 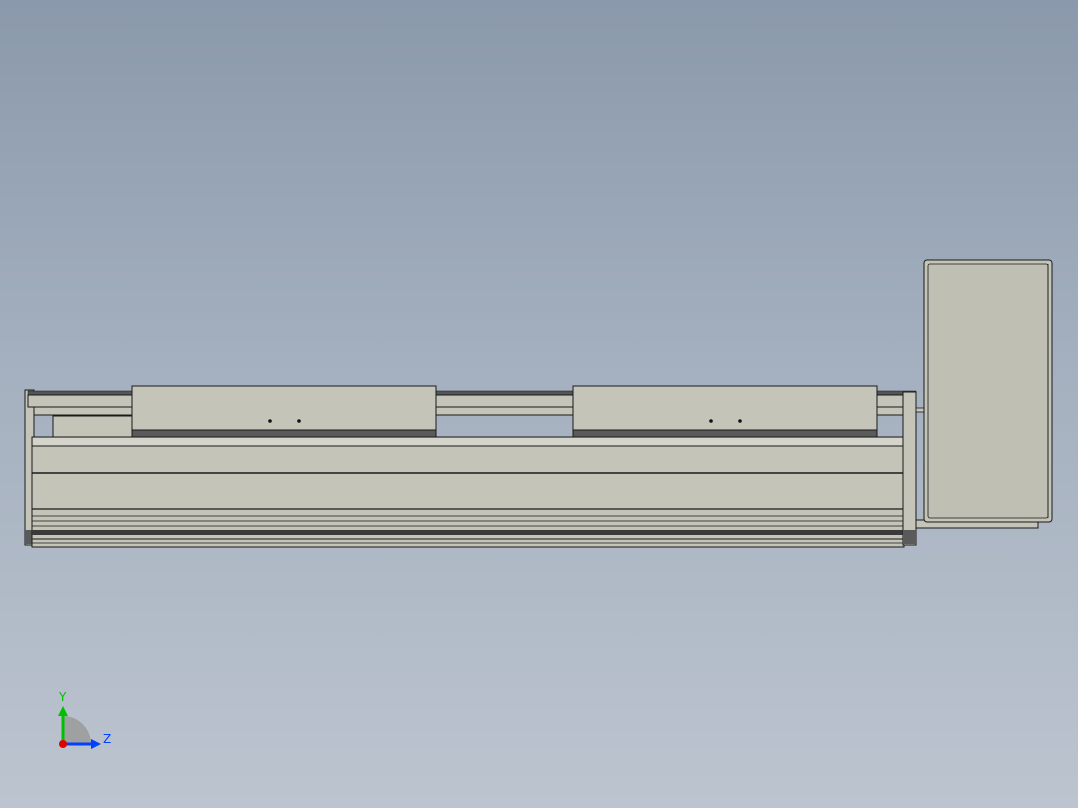 I want to click on carriage-right, so click(x=725, y=411).